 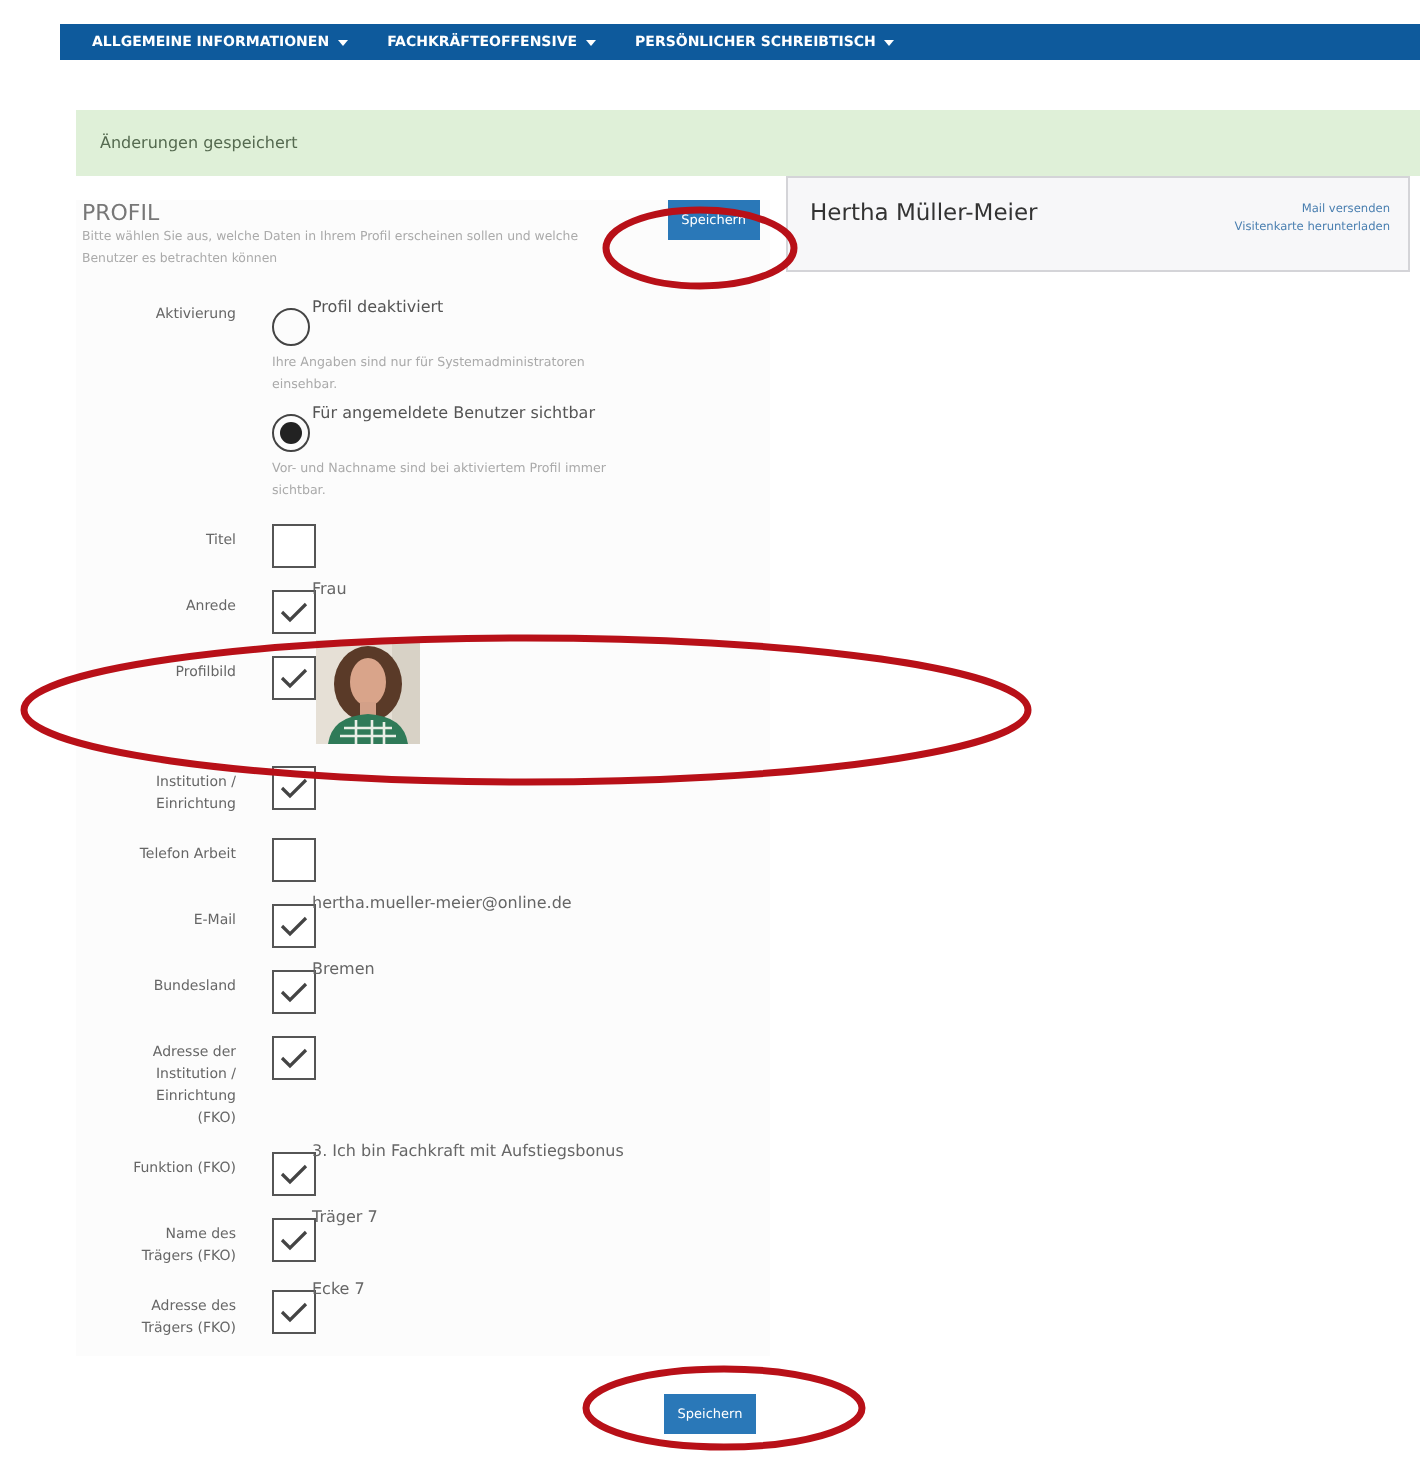 What do you see at coordinates (453, 413) in the screenshot?
I see `radio-label: Für angemeldete Benutzer sichtbar` at bounding box center [453, 413].